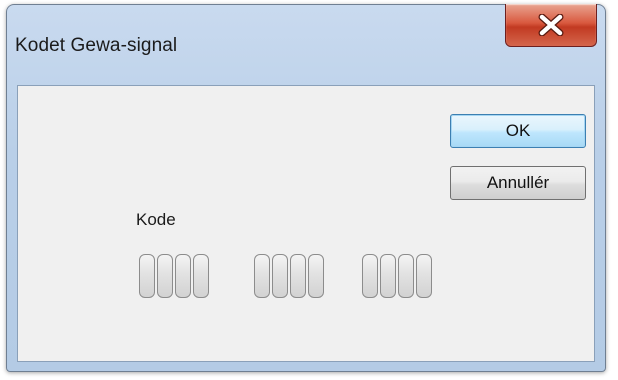  I want to click on window-title: Kodet Gewa-signal, so click(96, 45).